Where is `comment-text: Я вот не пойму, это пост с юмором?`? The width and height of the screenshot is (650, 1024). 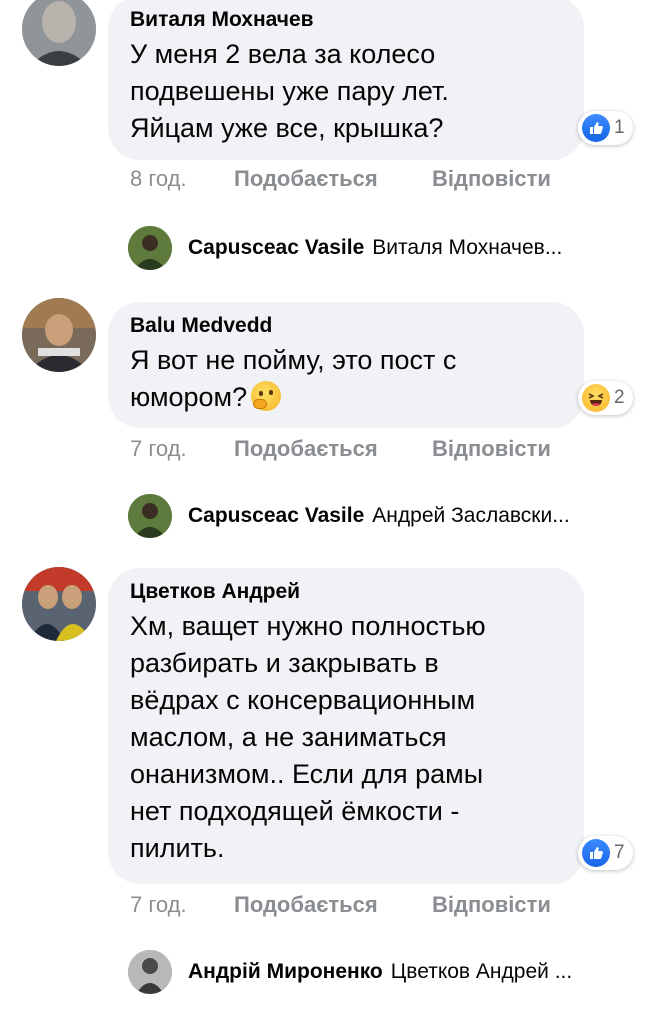 comment-text: Я вот не пойму, это пост с юмором? is located at coordinates (344, 379).